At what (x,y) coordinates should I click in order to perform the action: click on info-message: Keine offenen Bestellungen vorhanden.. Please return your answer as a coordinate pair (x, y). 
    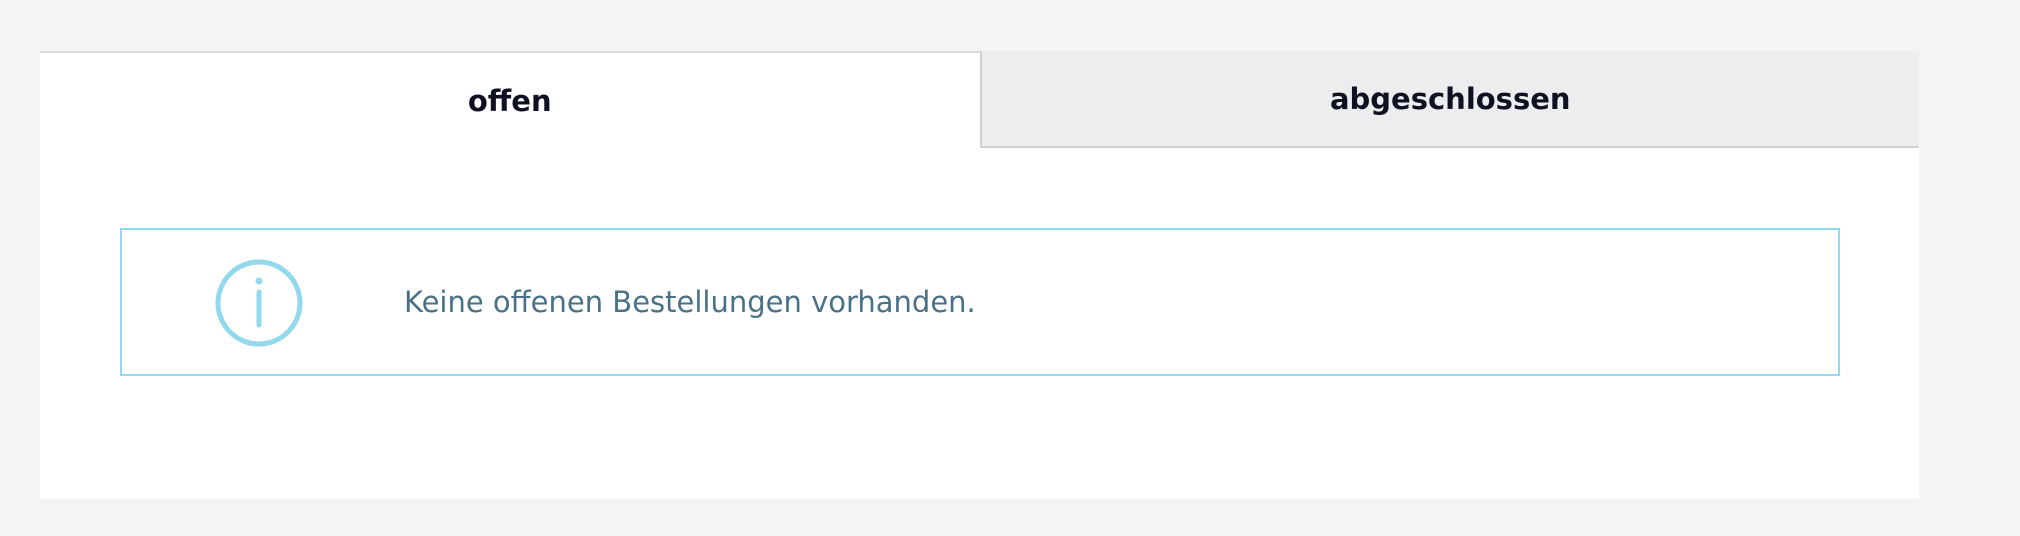
    Looking at the image, I should click on (690, 302).